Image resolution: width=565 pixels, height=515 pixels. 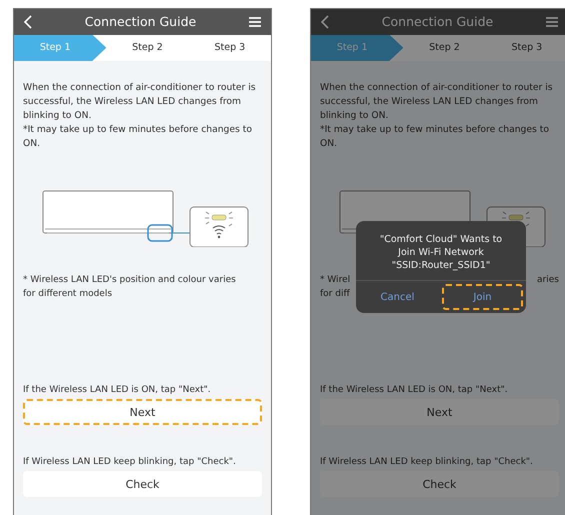 What do you see at coordinates (67, 294) in the screenshot?
I see `footnote-text: for different models` at bounding box center [67, 294].